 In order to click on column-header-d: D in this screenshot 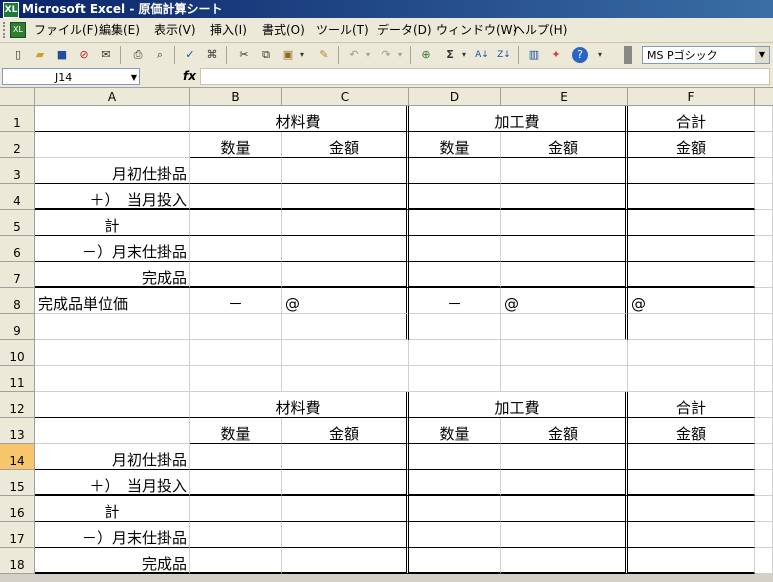, I will do `click(455, 97)`.